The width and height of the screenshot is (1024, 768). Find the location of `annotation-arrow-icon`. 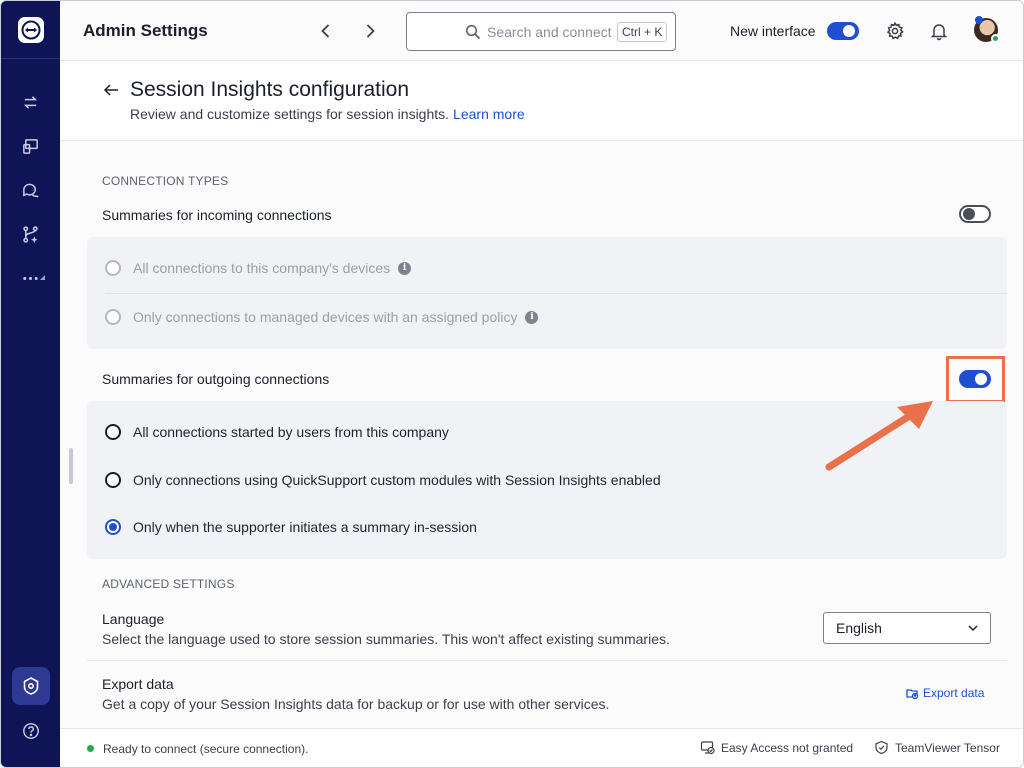

annotation-arrow-icon is located at coordinates (879, 436).